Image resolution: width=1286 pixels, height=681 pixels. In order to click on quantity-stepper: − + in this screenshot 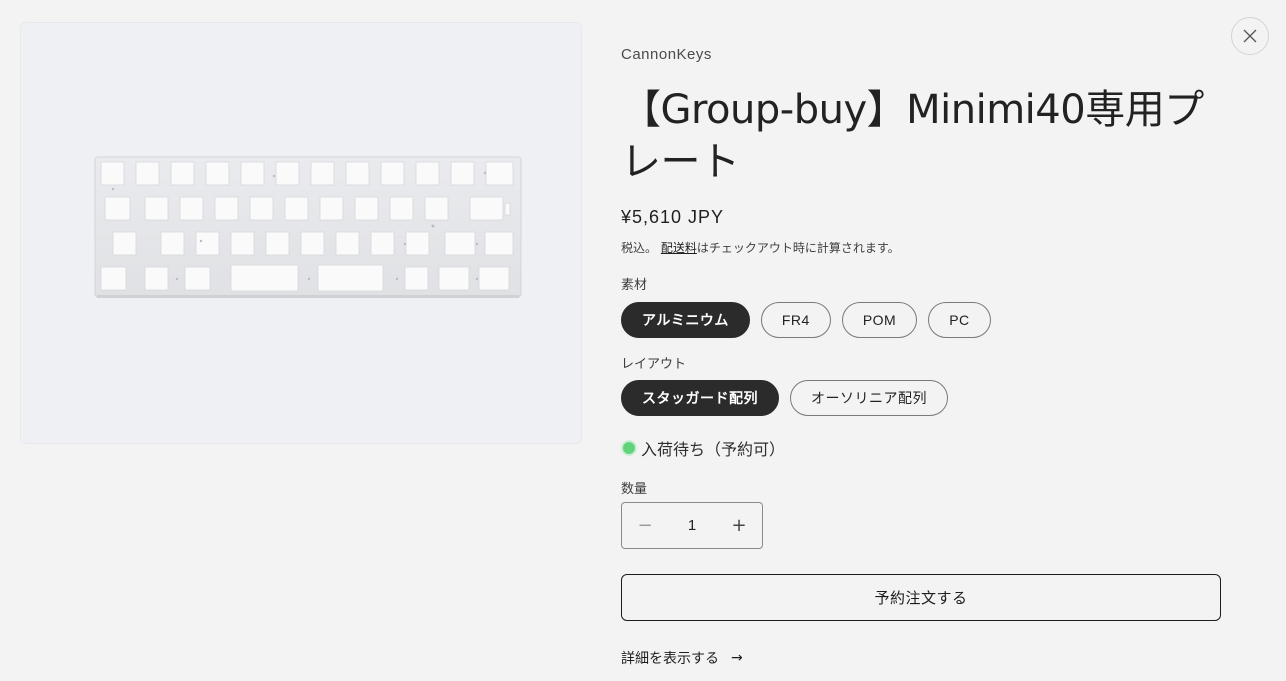, I will do `click(692, 525)`.